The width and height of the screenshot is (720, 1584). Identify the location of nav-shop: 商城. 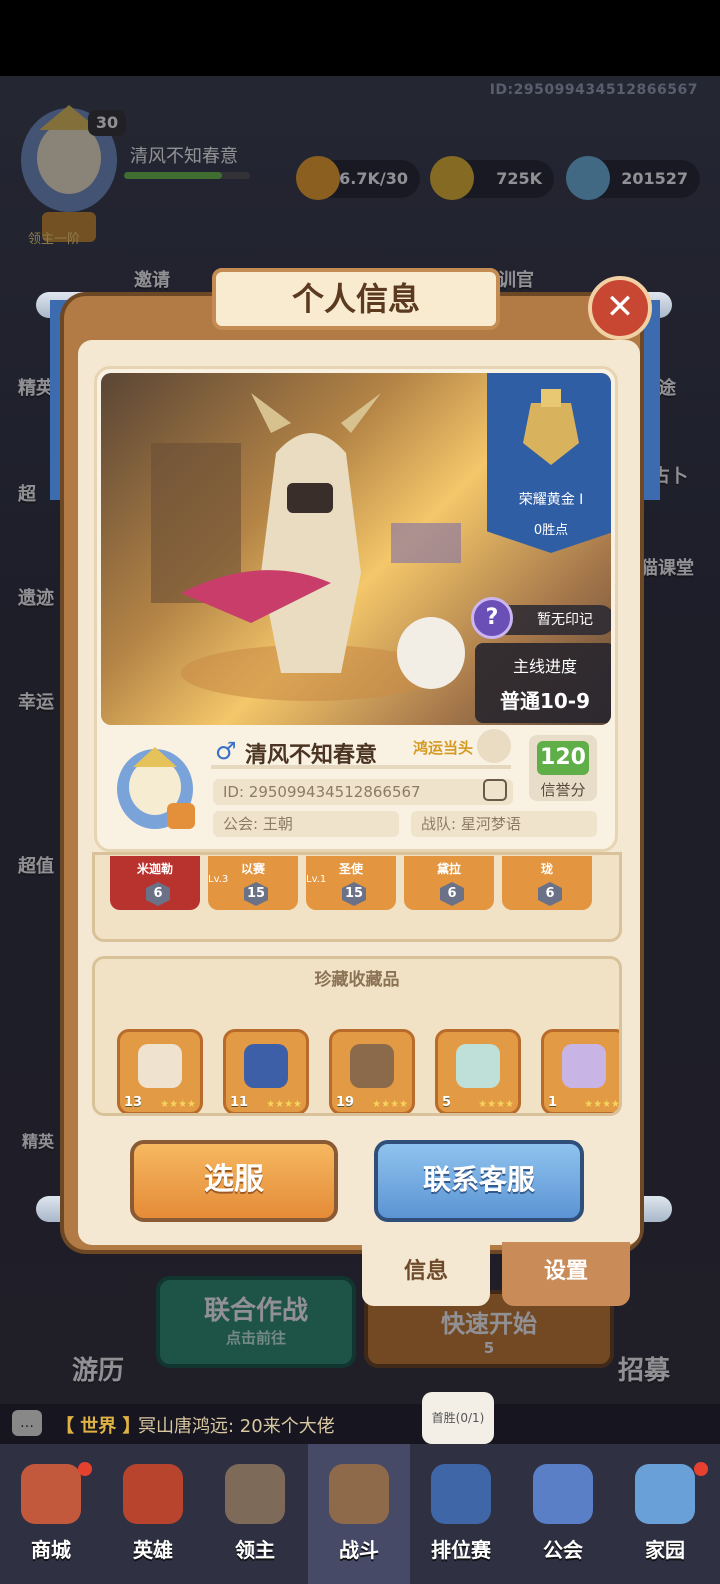
(51, 1514).